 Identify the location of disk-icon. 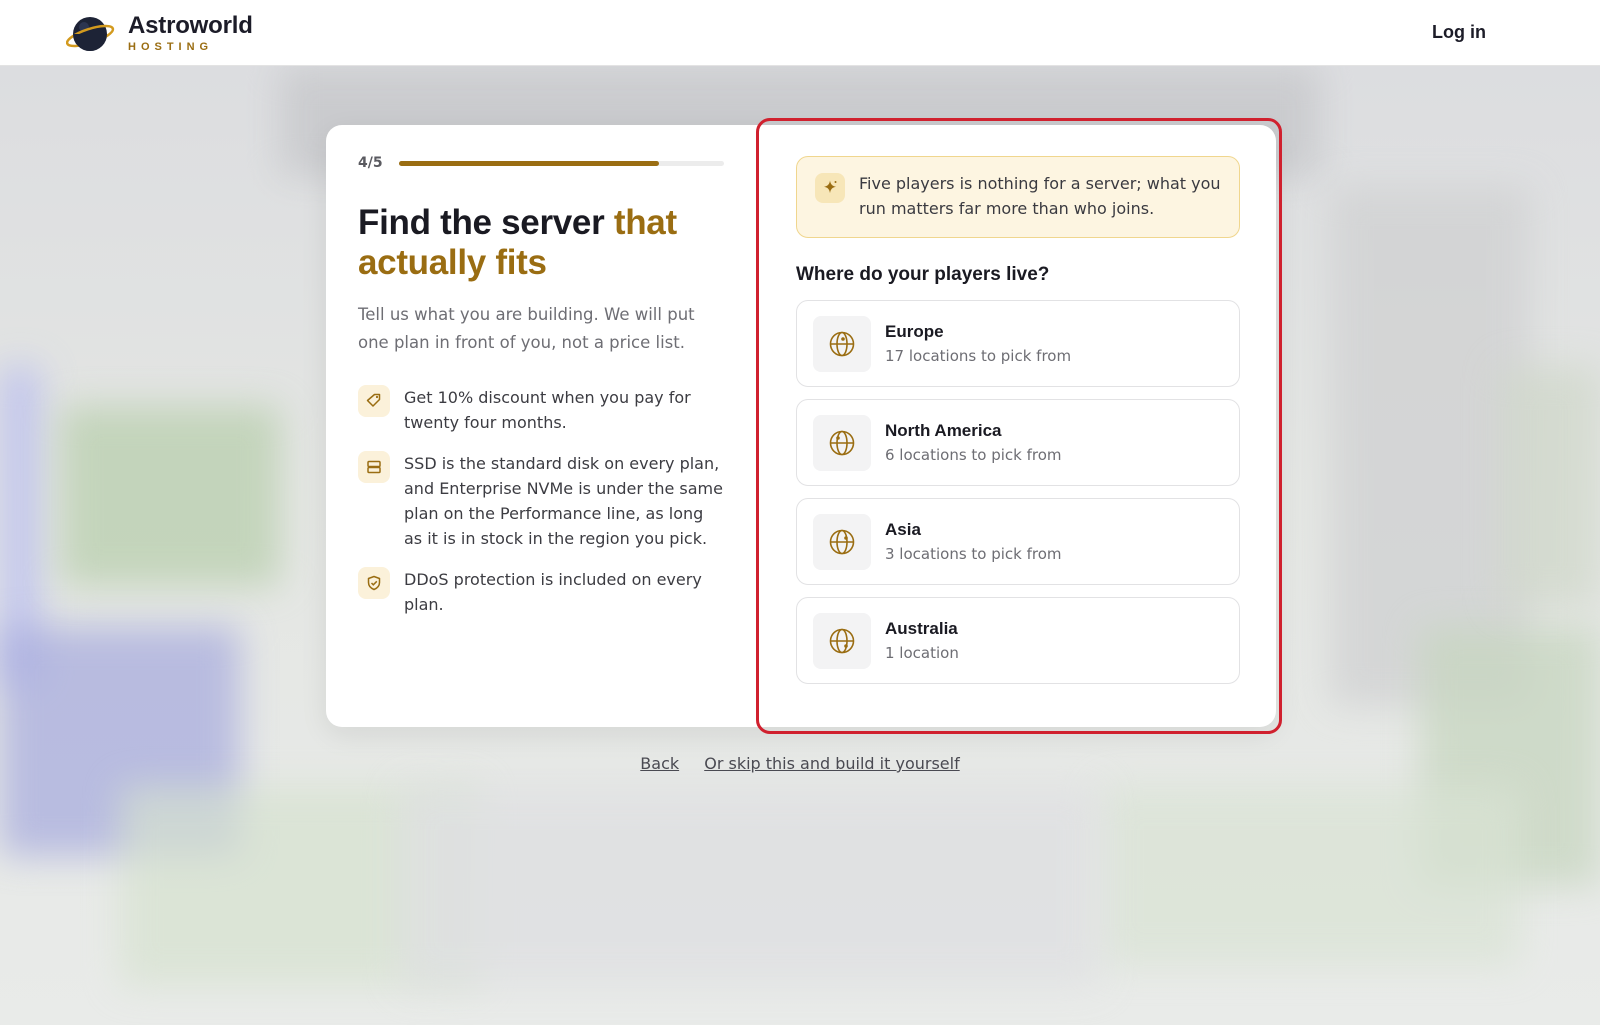
(374, 467).